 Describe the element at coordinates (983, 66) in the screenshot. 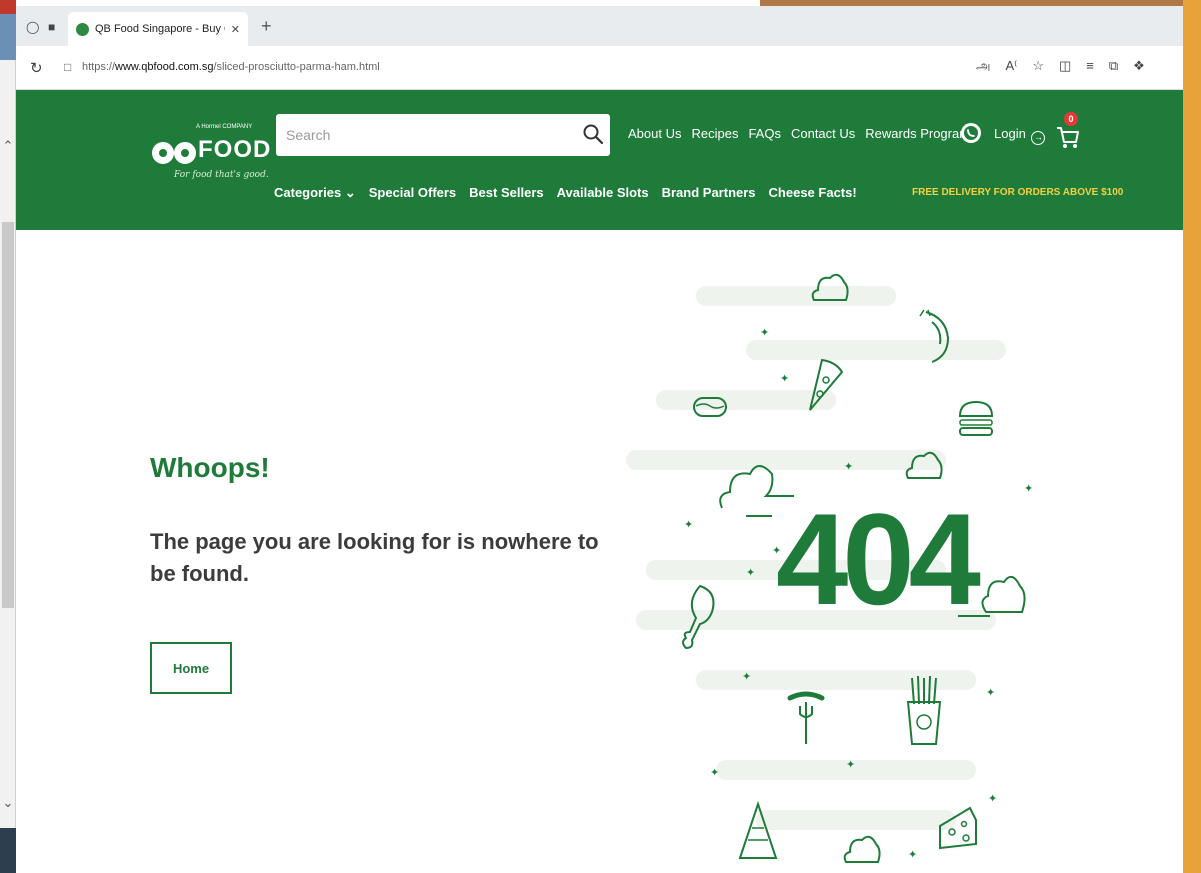

I see `translate-icon: அ` at that location.